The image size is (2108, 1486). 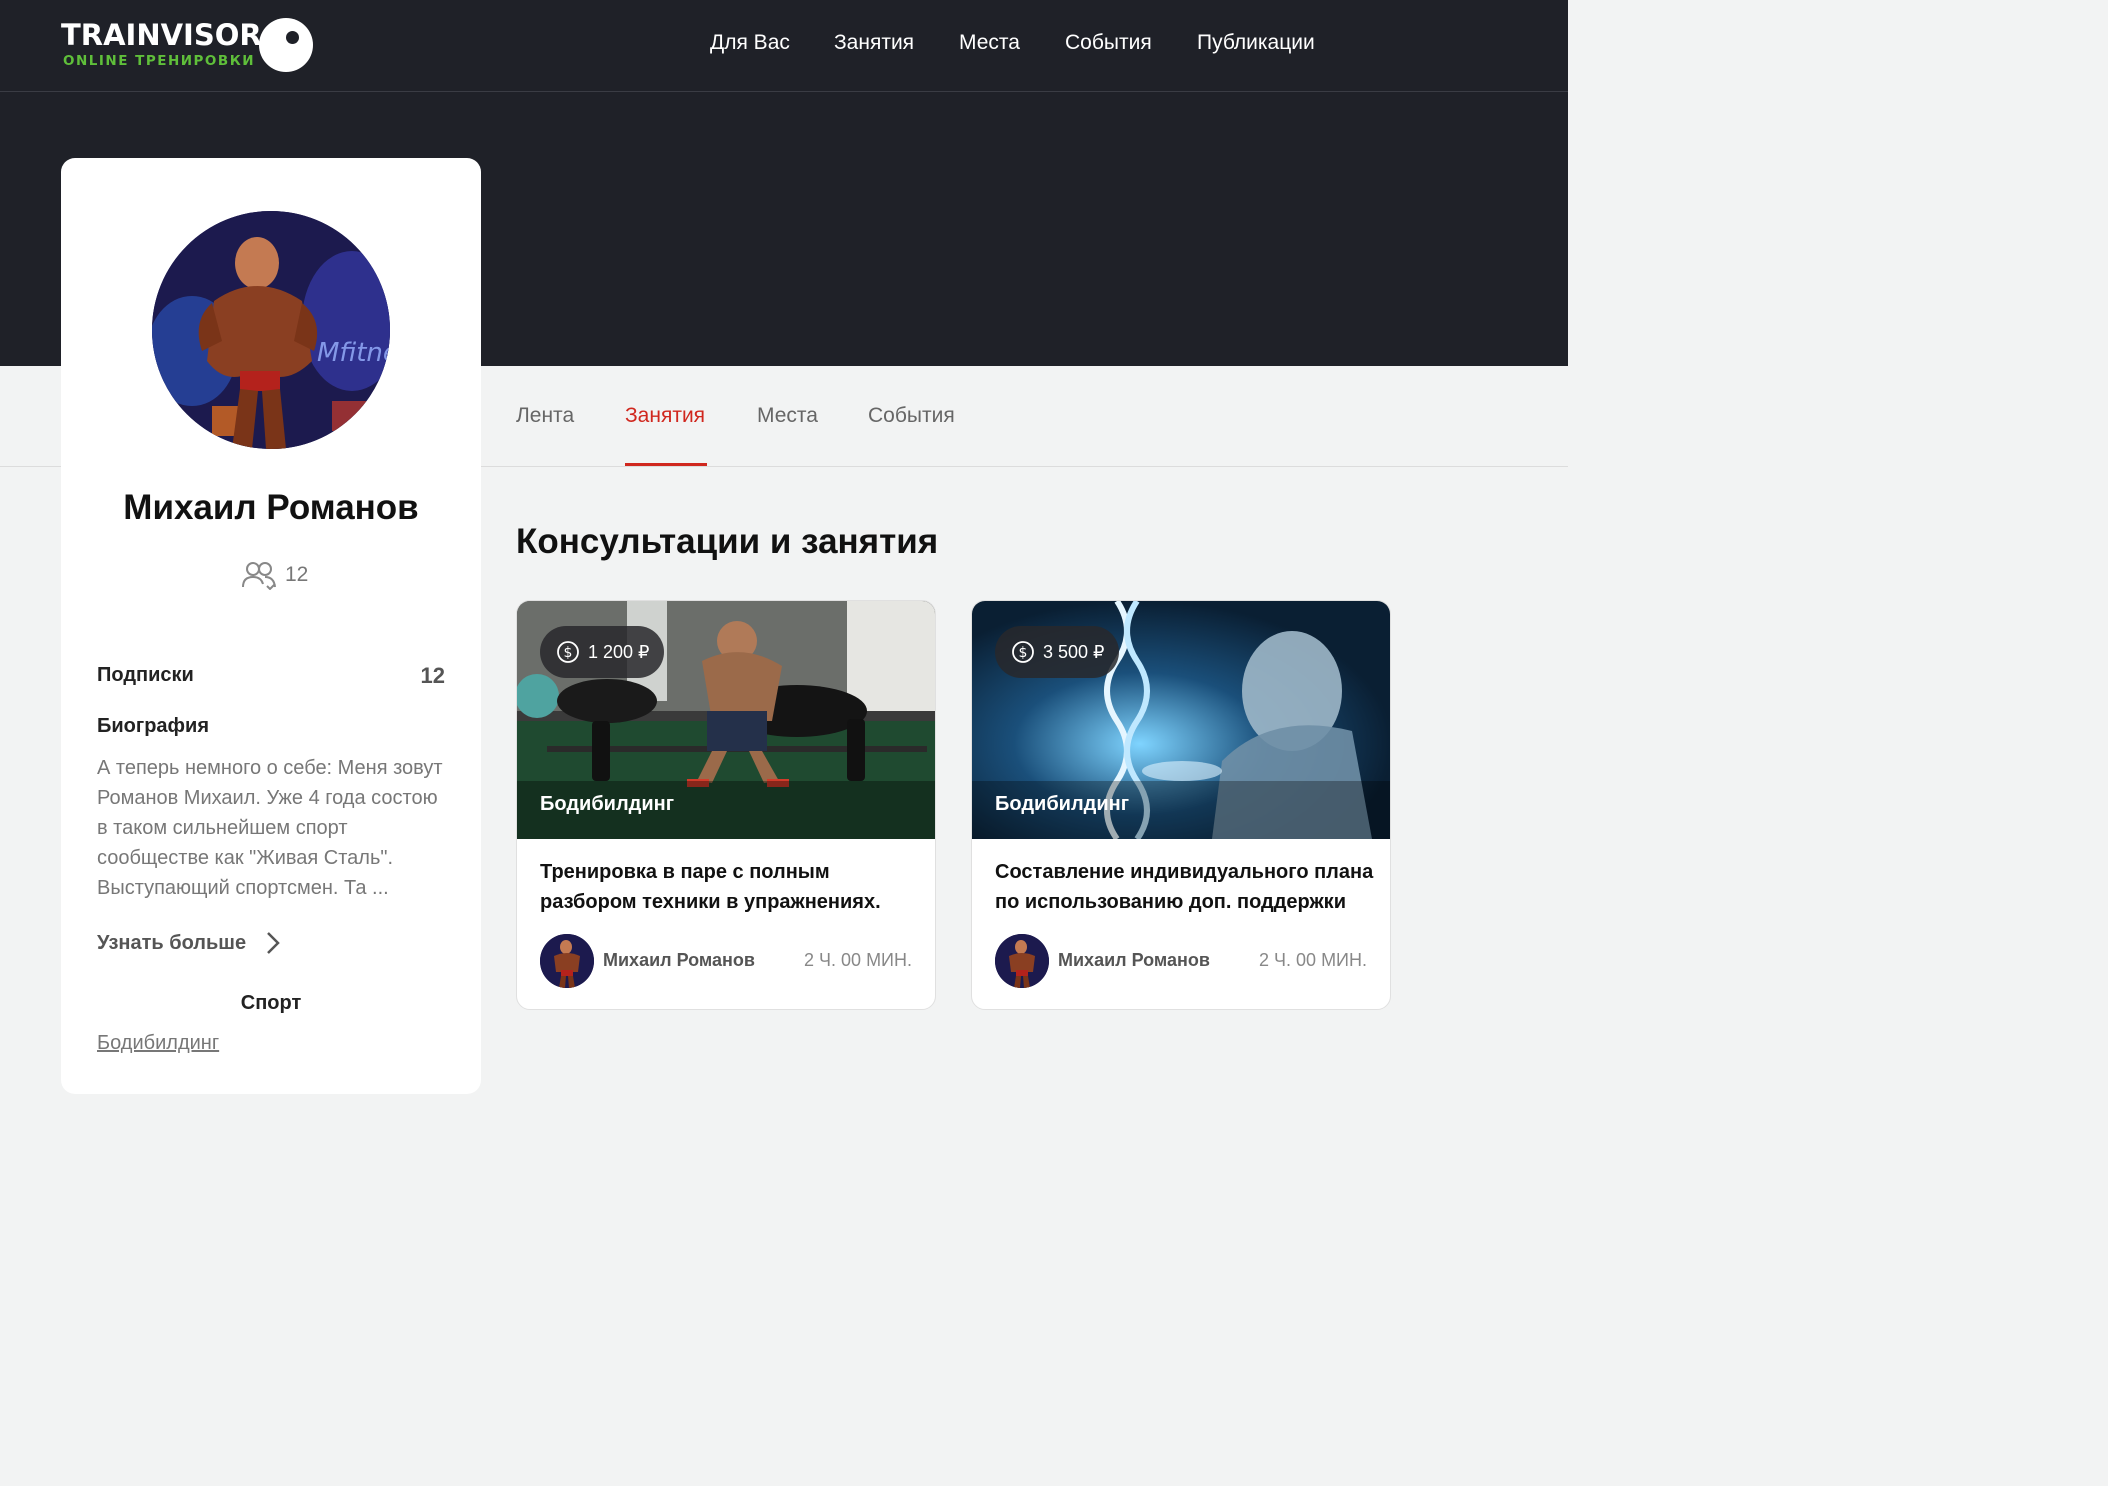 I want to click on price-value: 3 500 ₽, so click(x=1074, y=651).